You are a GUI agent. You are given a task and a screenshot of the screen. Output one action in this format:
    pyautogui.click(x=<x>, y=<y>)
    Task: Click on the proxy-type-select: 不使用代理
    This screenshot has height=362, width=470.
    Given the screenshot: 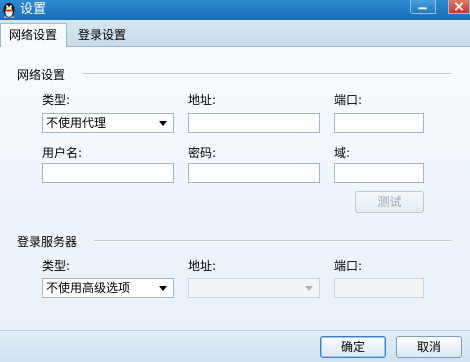 What is the action you would take?
    pyautogui.click(x=108, y=123)
    